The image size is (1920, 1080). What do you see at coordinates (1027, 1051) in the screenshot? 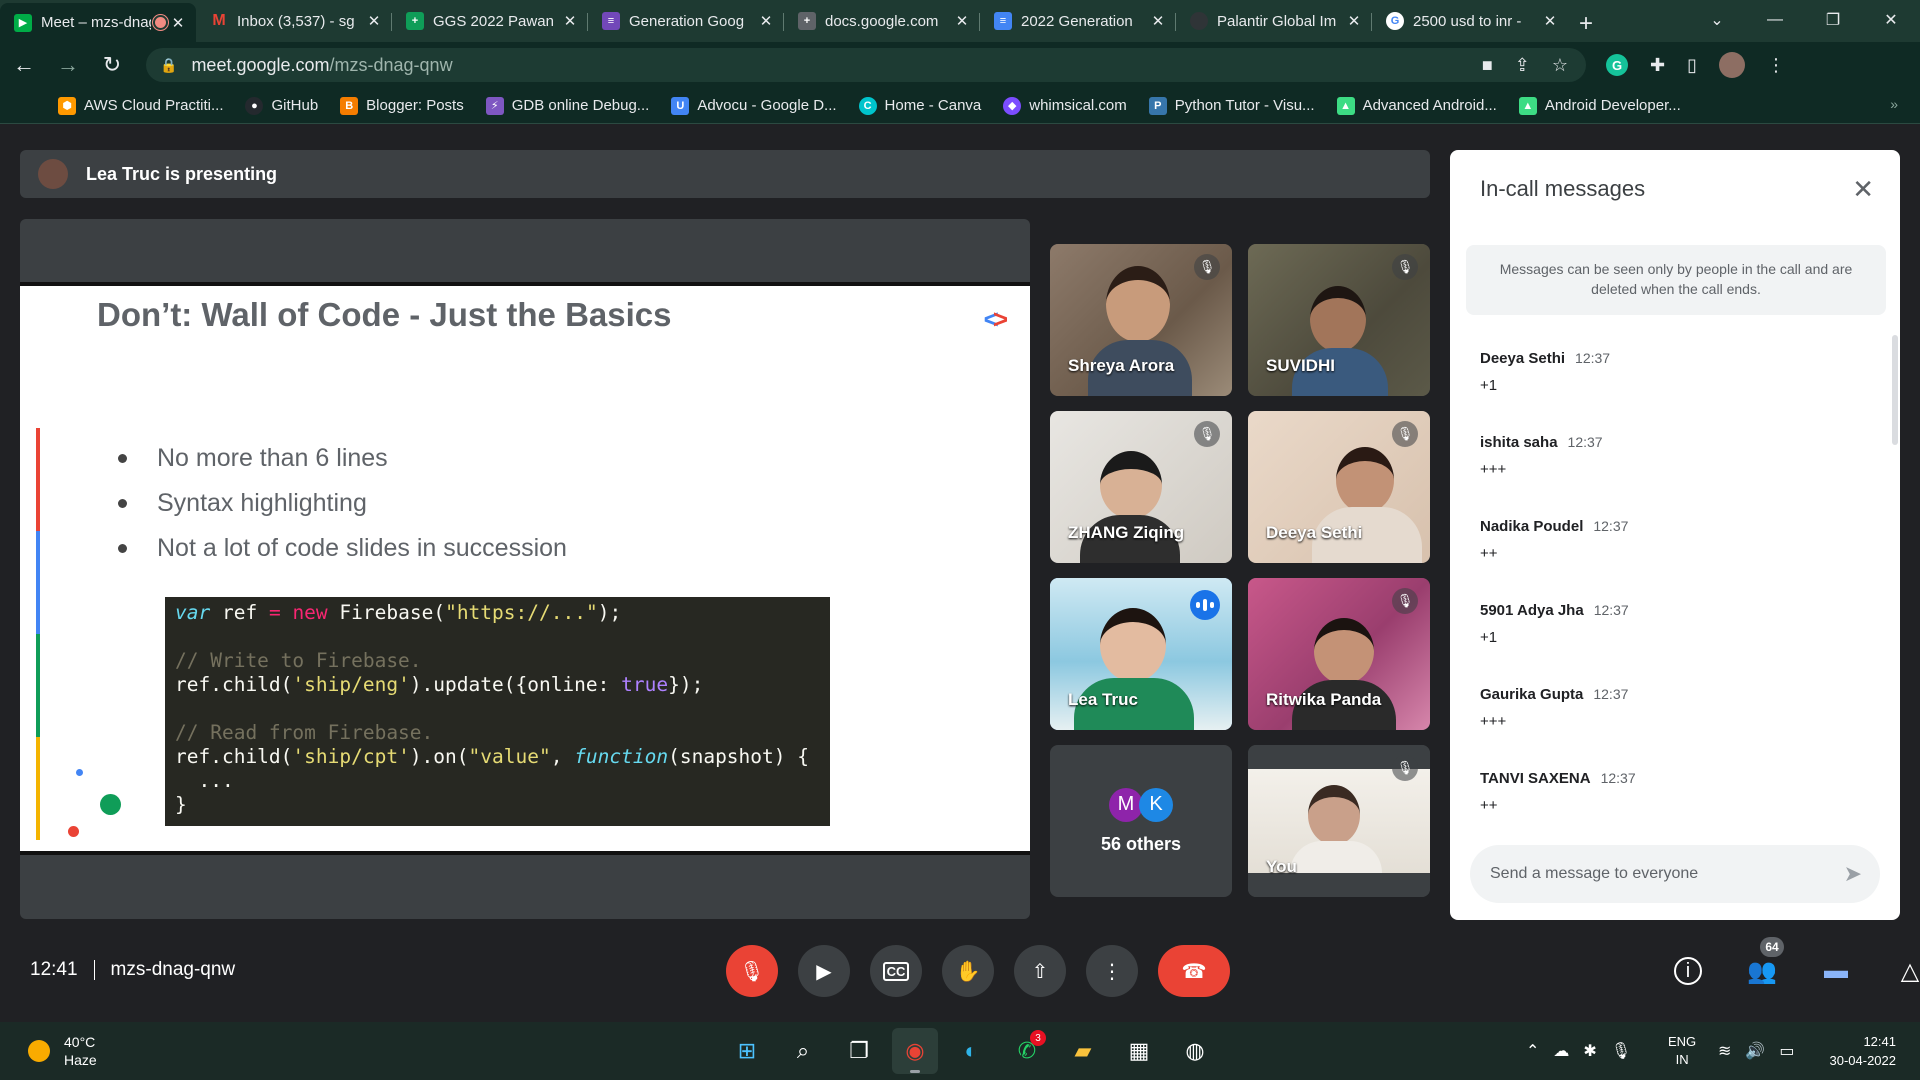
I see `taskbar-whatsapp: ✆ 3` at bounding box center [1027, 1051].